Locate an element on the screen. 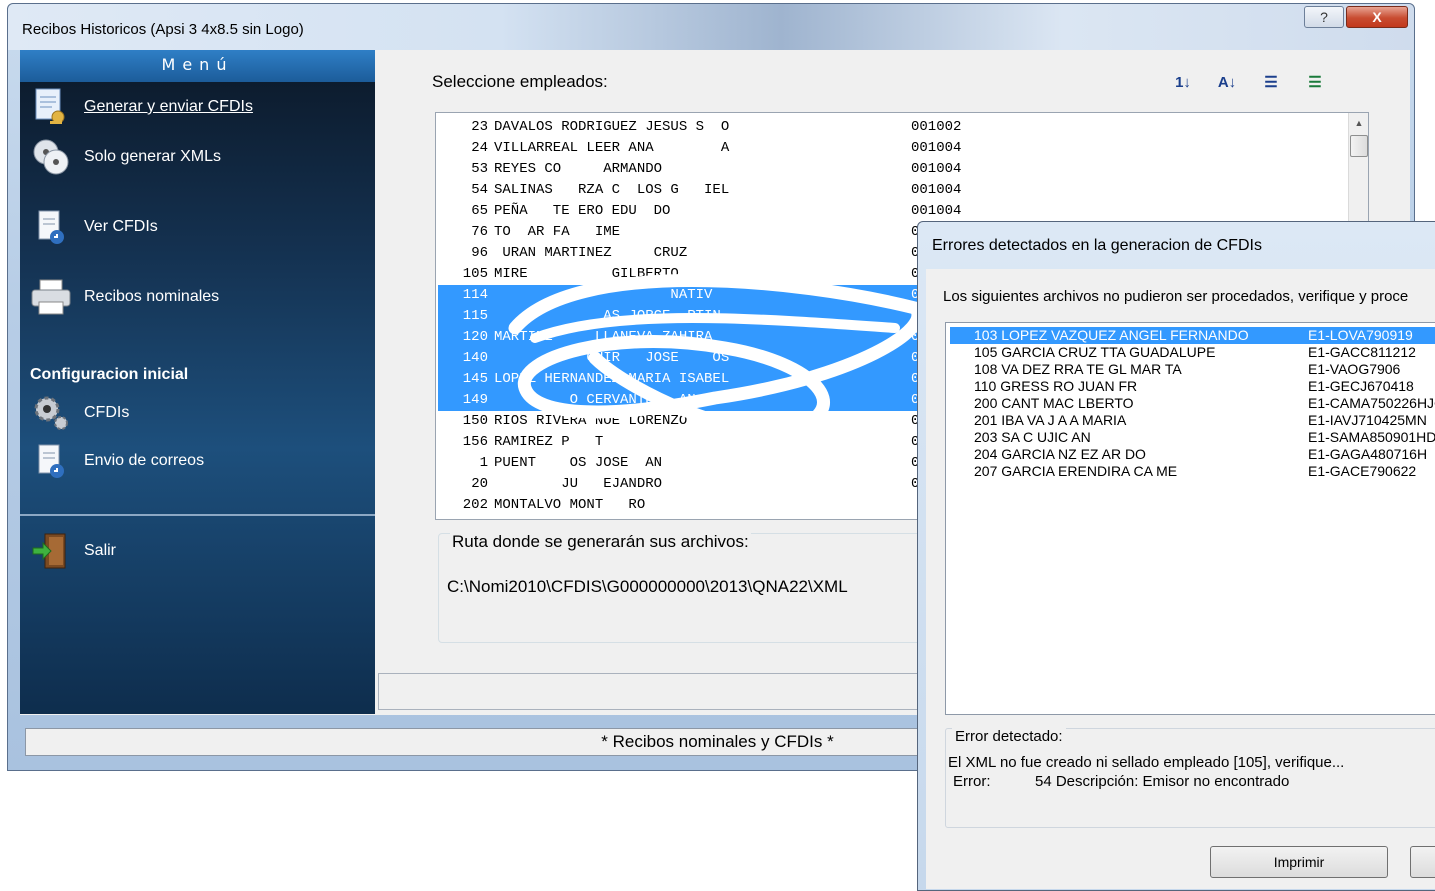 Image resolution: width=1435 pixels, height=891 pixels. menu-item-generar-enviar: Generar y enviar CFDIs is located at coordinates (141, 107).